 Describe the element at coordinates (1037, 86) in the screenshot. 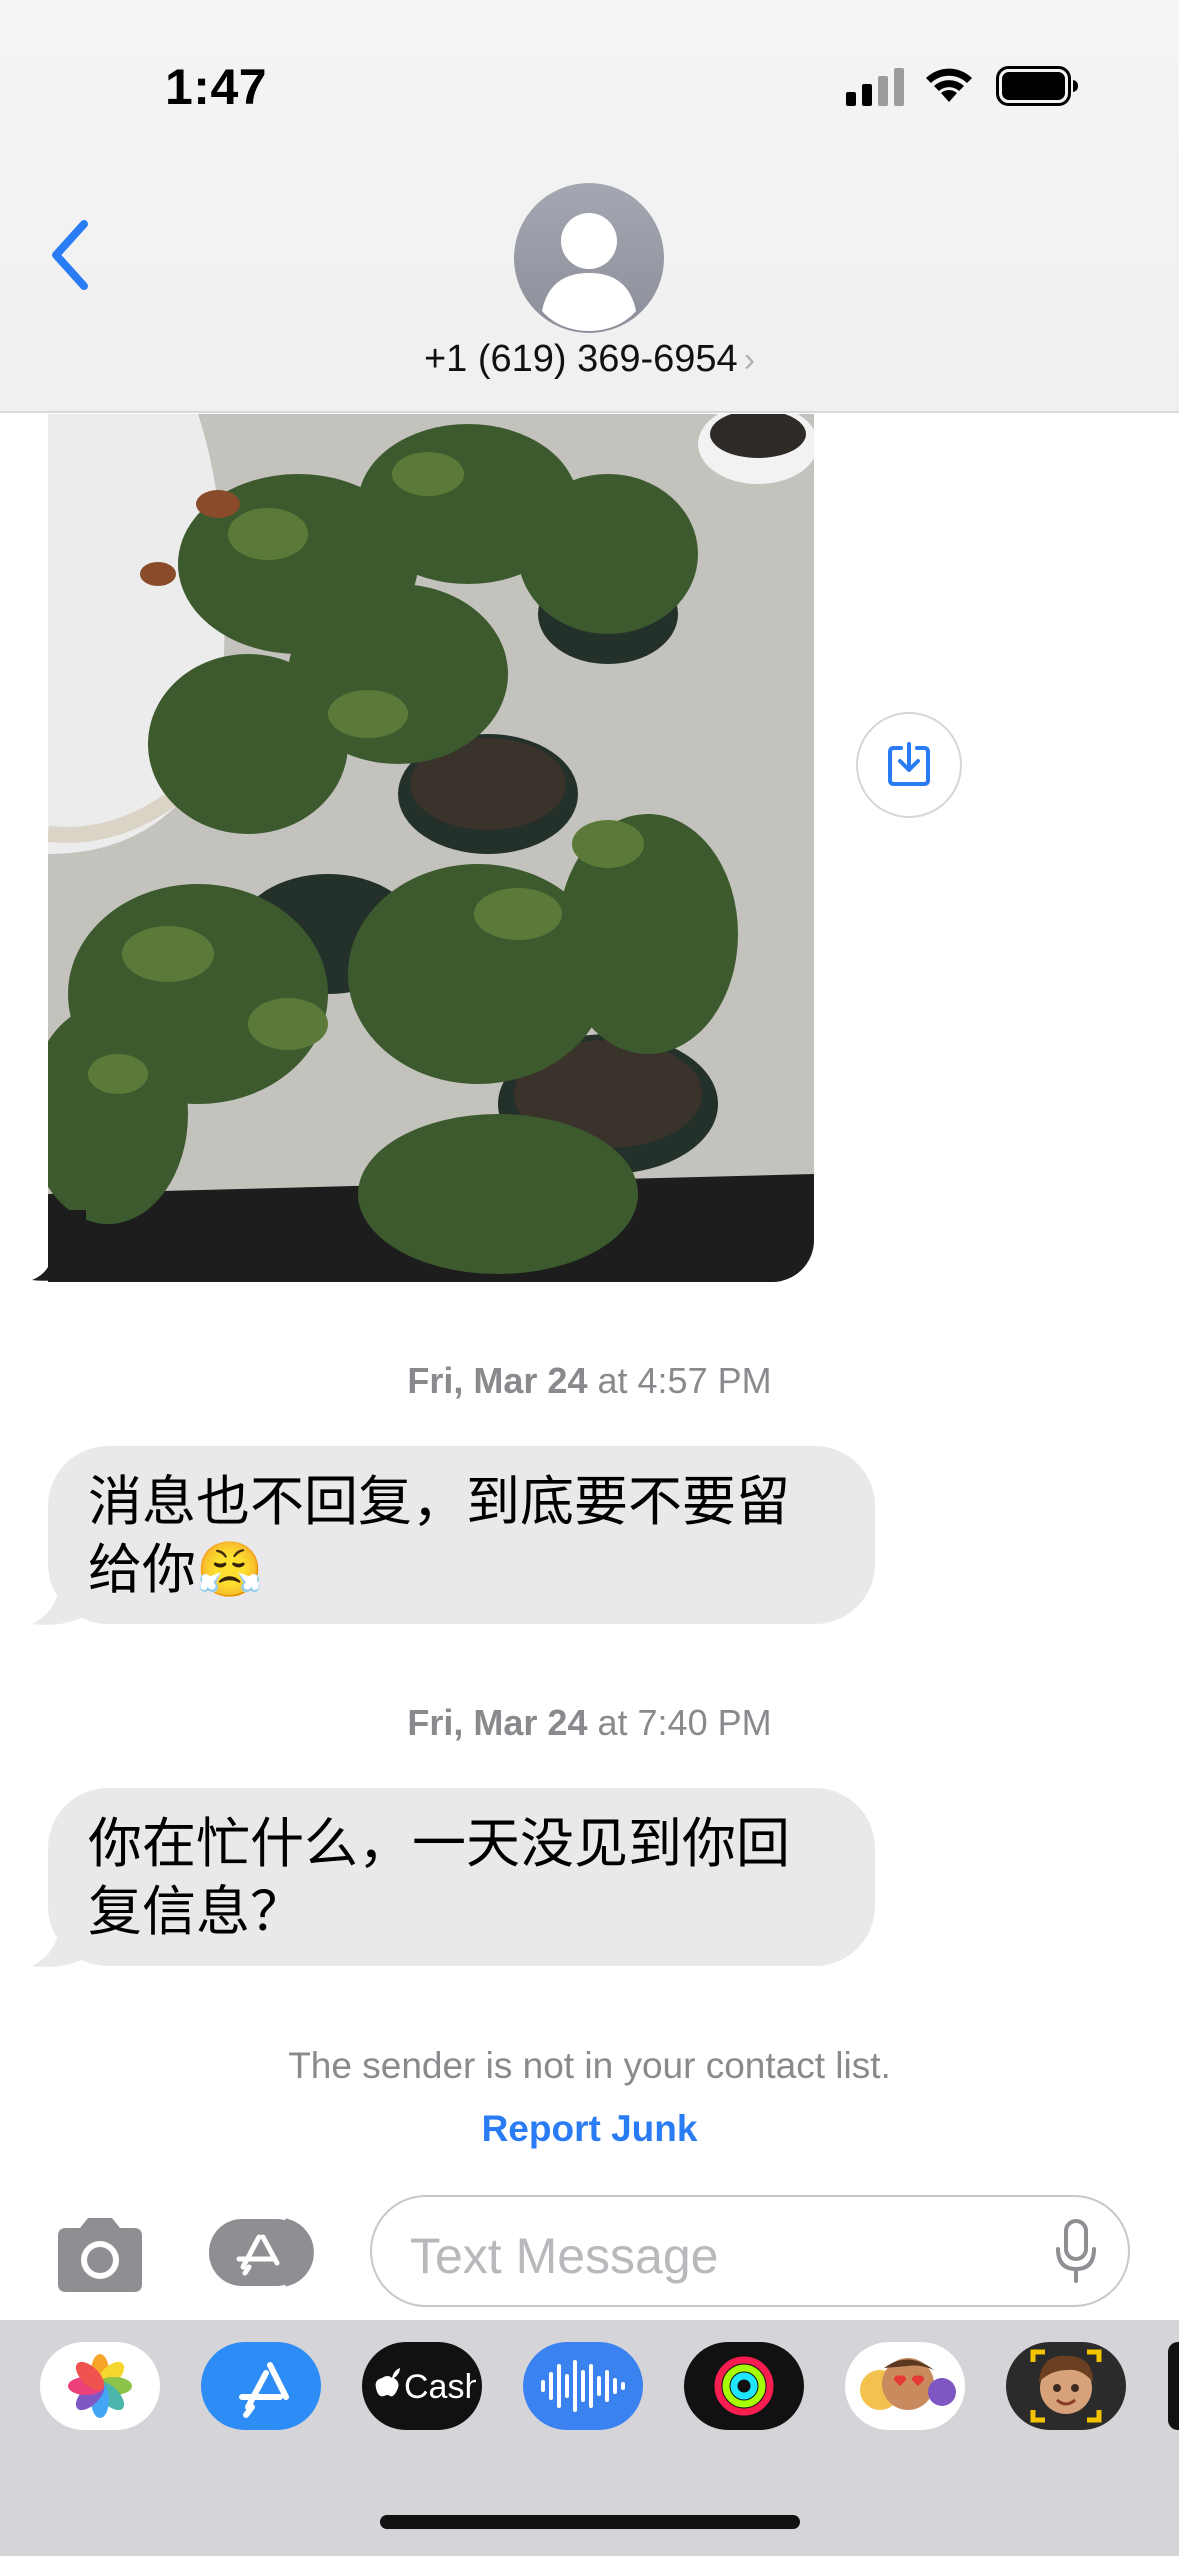

I see `battery-icon` at that location.